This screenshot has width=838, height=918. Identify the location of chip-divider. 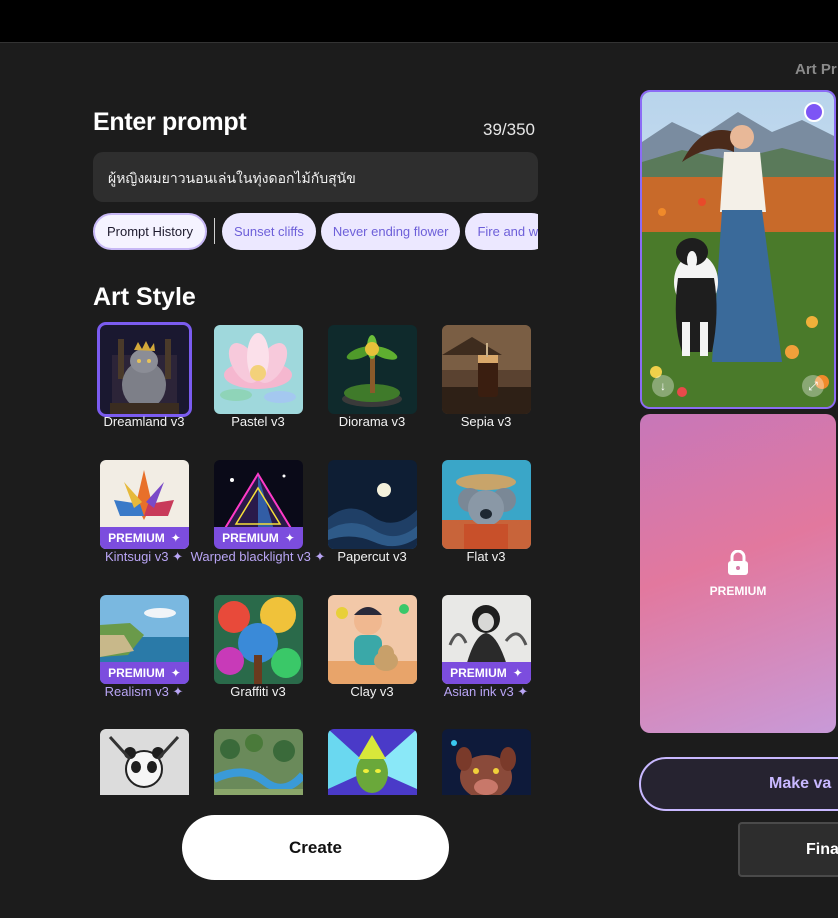
(214, 231).